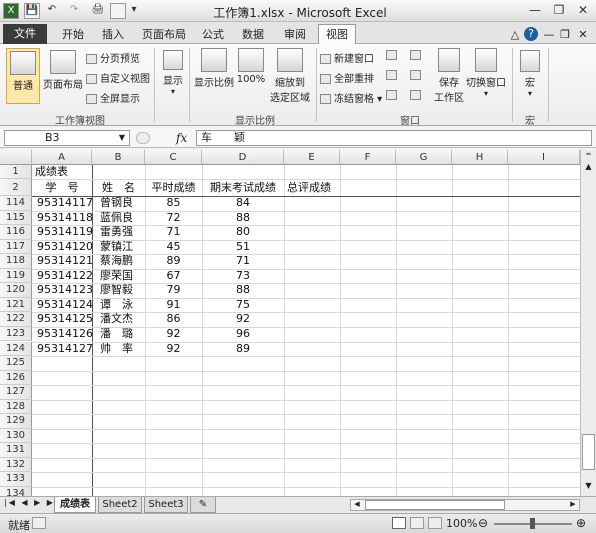  Describe the element at coordinates (243, 276) in the screenshot. I see `final-score-cell: 73` at that location.